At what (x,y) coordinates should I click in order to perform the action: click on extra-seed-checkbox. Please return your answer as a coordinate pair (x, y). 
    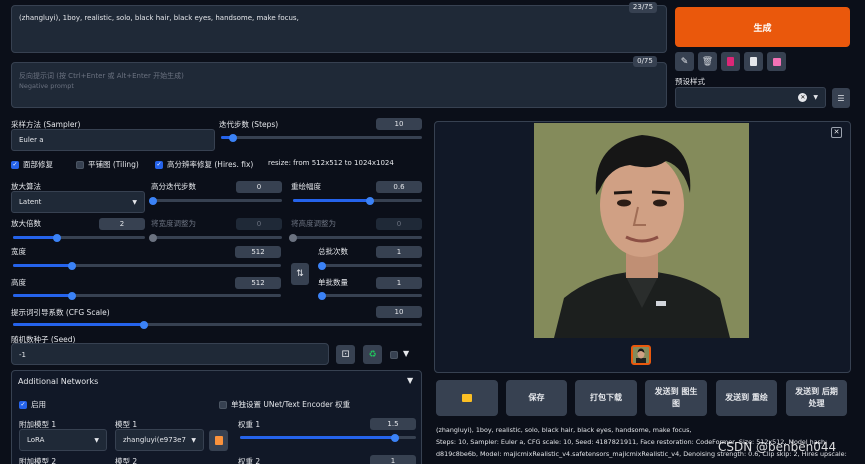
    Looking at the image, I should click on (394, 355).